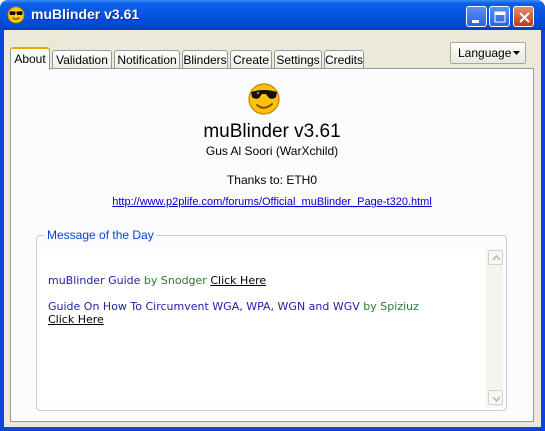 The height and width of the screenshot is (431, 545). I want to click on tab-settings: Settings, so click(298, 59).